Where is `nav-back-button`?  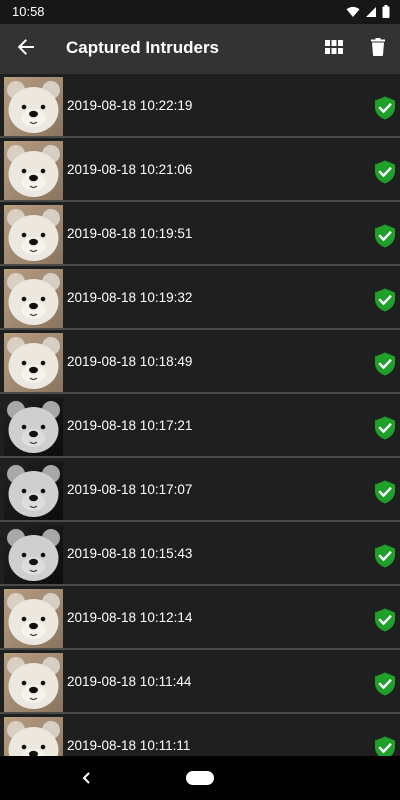
nav-back-button is located at coordinates (87, 778).